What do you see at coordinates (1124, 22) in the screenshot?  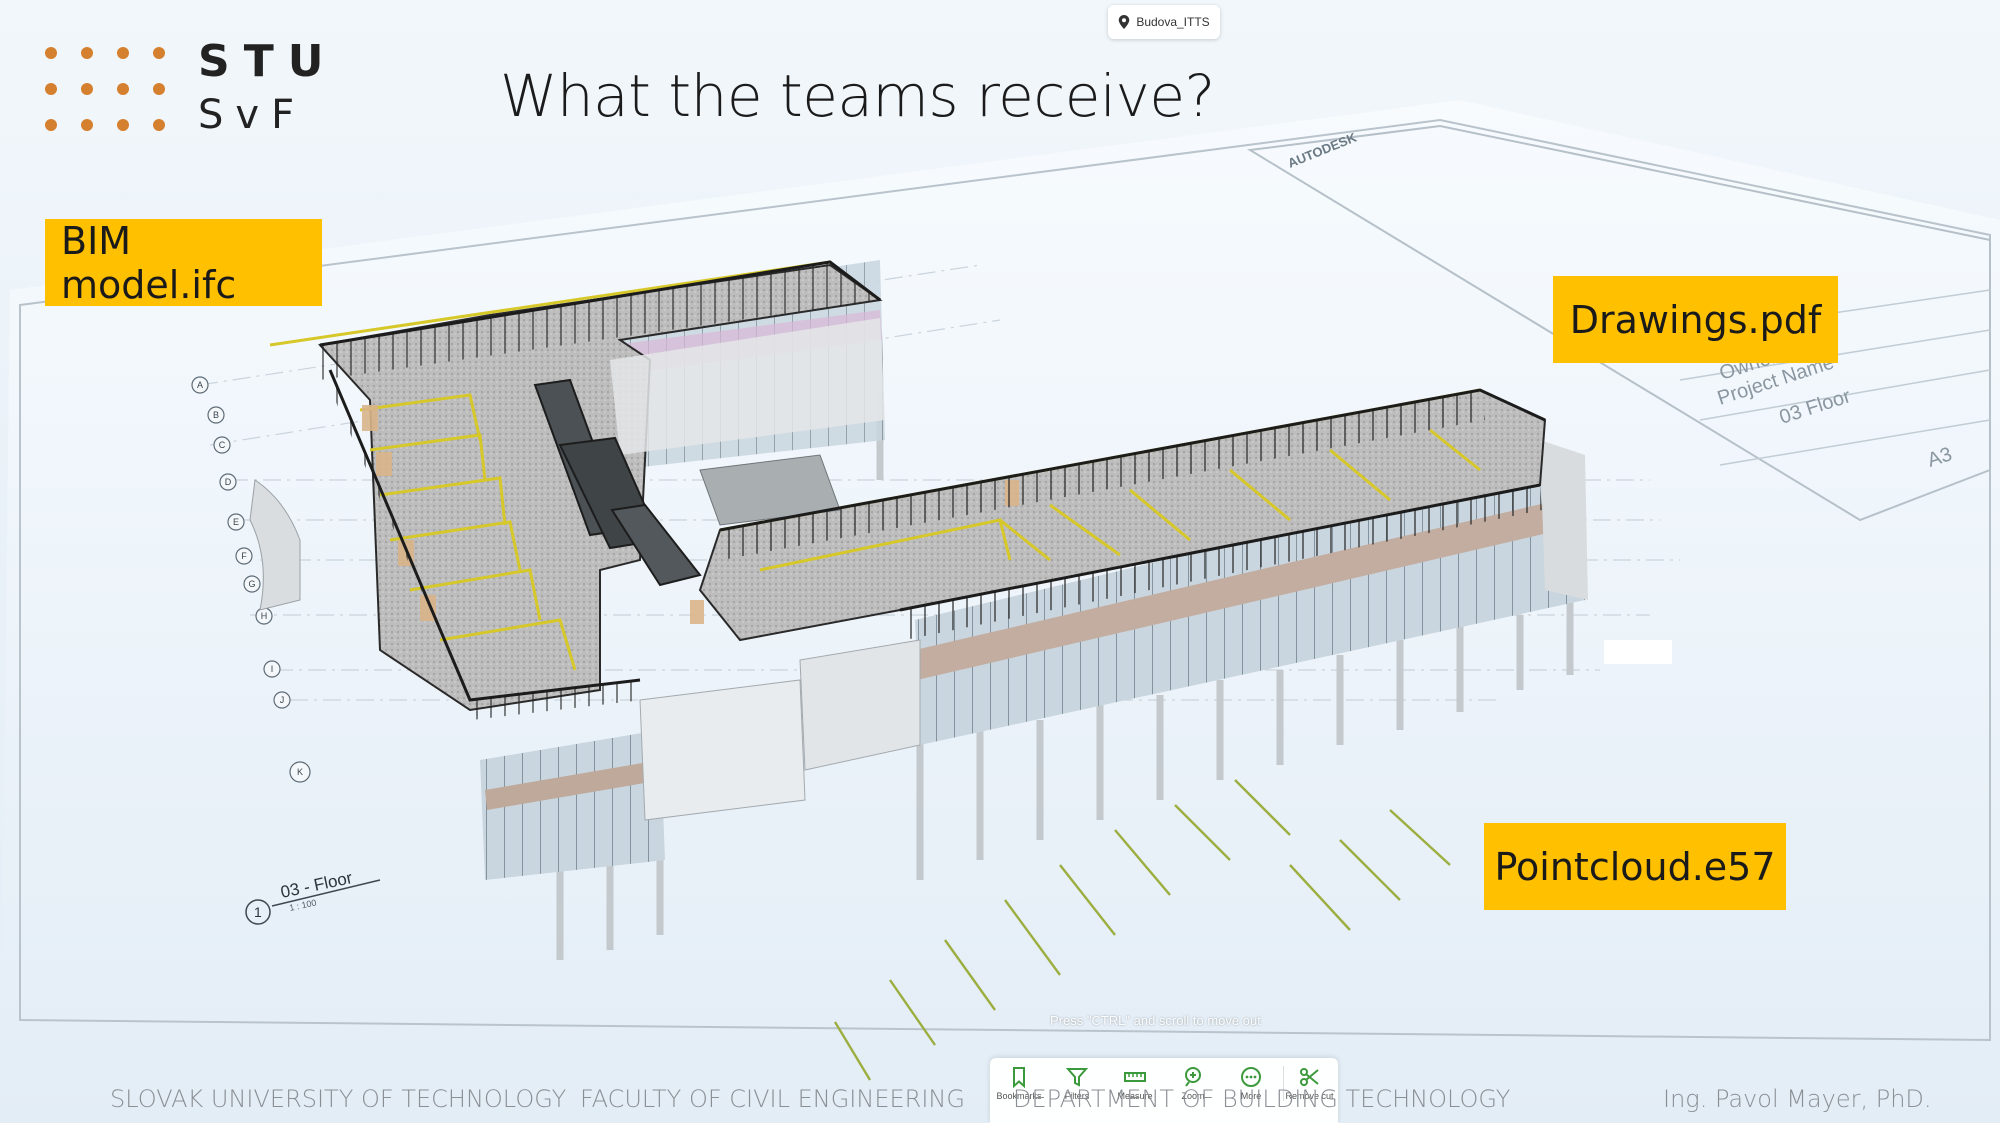 I see `map-pin-icon` at bounding box center [1124, 22].